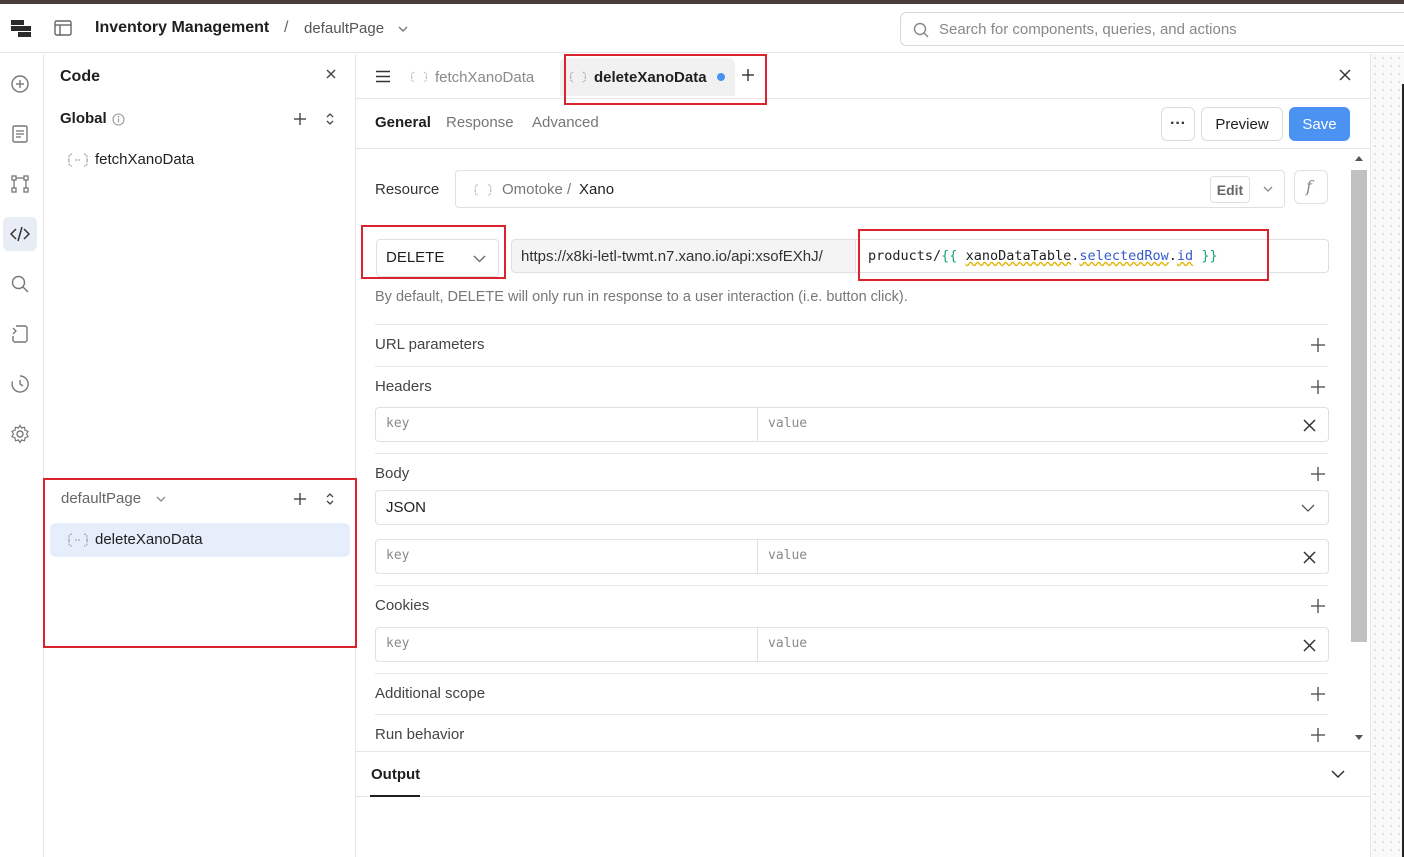 The height and width of the screenshot is (857, 1404). I want to click on cookie-value-field: value, so click(787, 643).